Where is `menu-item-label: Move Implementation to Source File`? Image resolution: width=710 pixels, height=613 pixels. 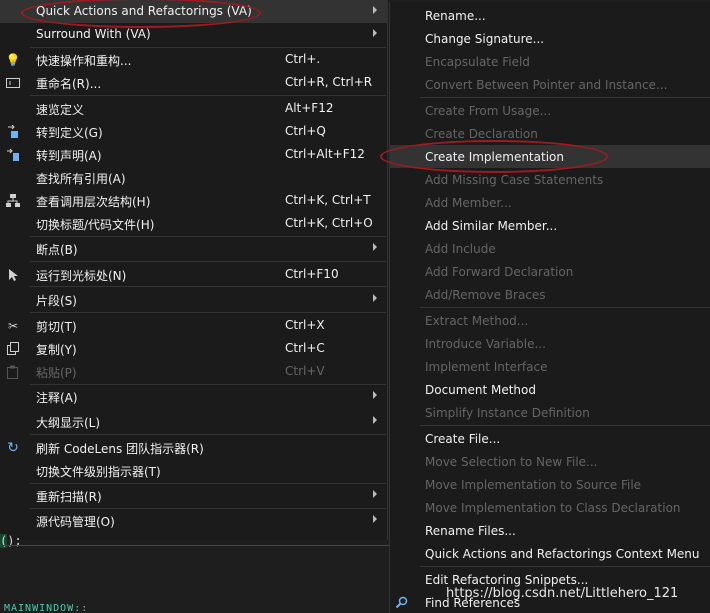 menu-item-label: Move Implementation to Source File is located at coordinates (533, 485).